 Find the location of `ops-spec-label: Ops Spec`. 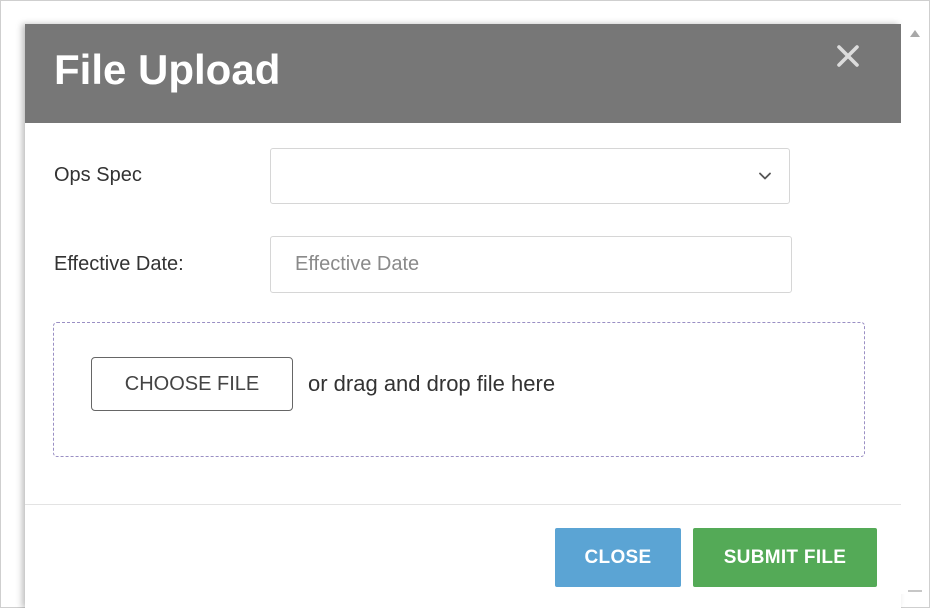

ops-spec-label: Ops Spec is located at coordinates (98, 175).